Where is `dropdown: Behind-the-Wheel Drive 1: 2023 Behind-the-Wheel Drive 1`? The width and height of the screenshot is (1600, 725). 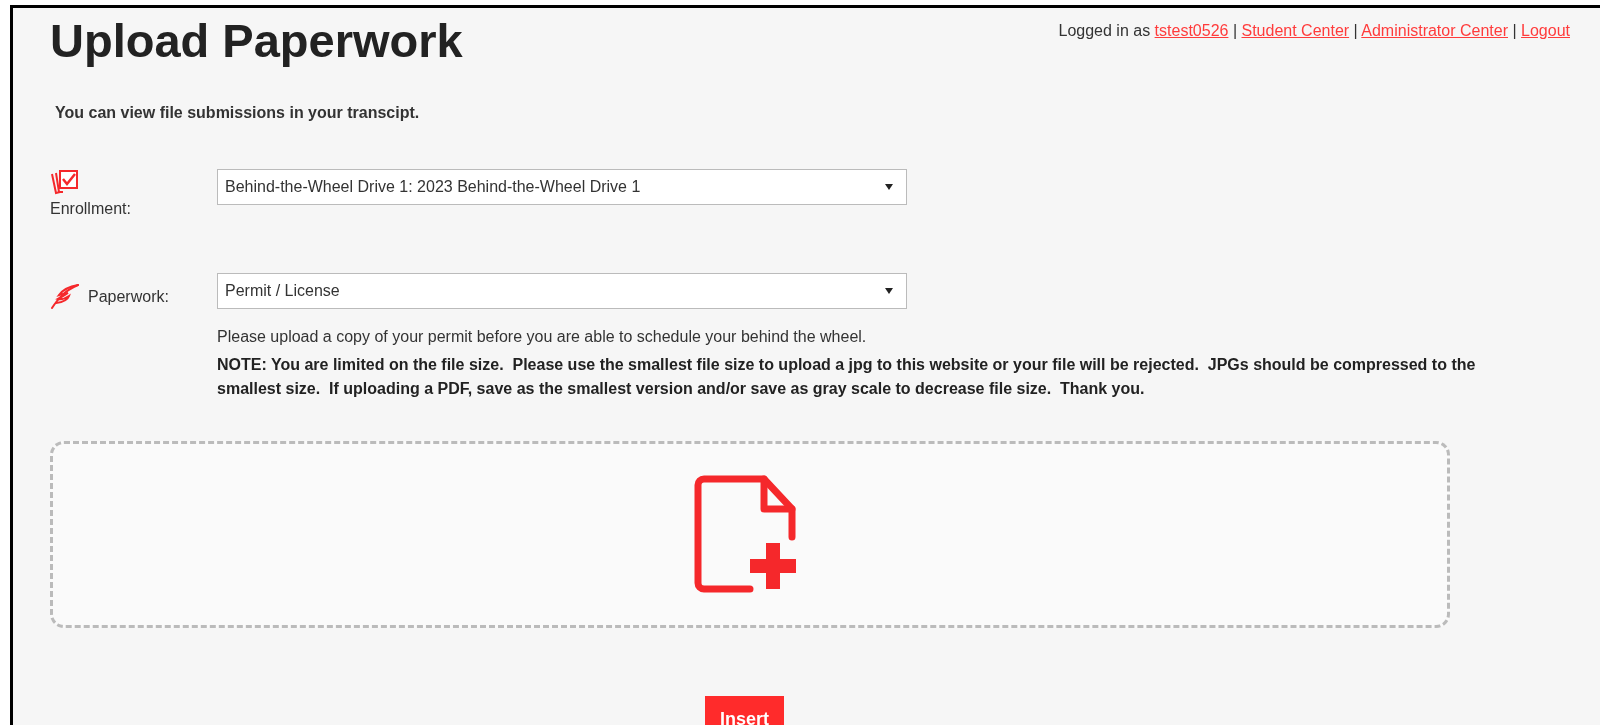
dropdown: Behind-the-Wheel Drive 1: 2023 Behind-the-Wheel Drive 1 is located at coordinates (562, 187).